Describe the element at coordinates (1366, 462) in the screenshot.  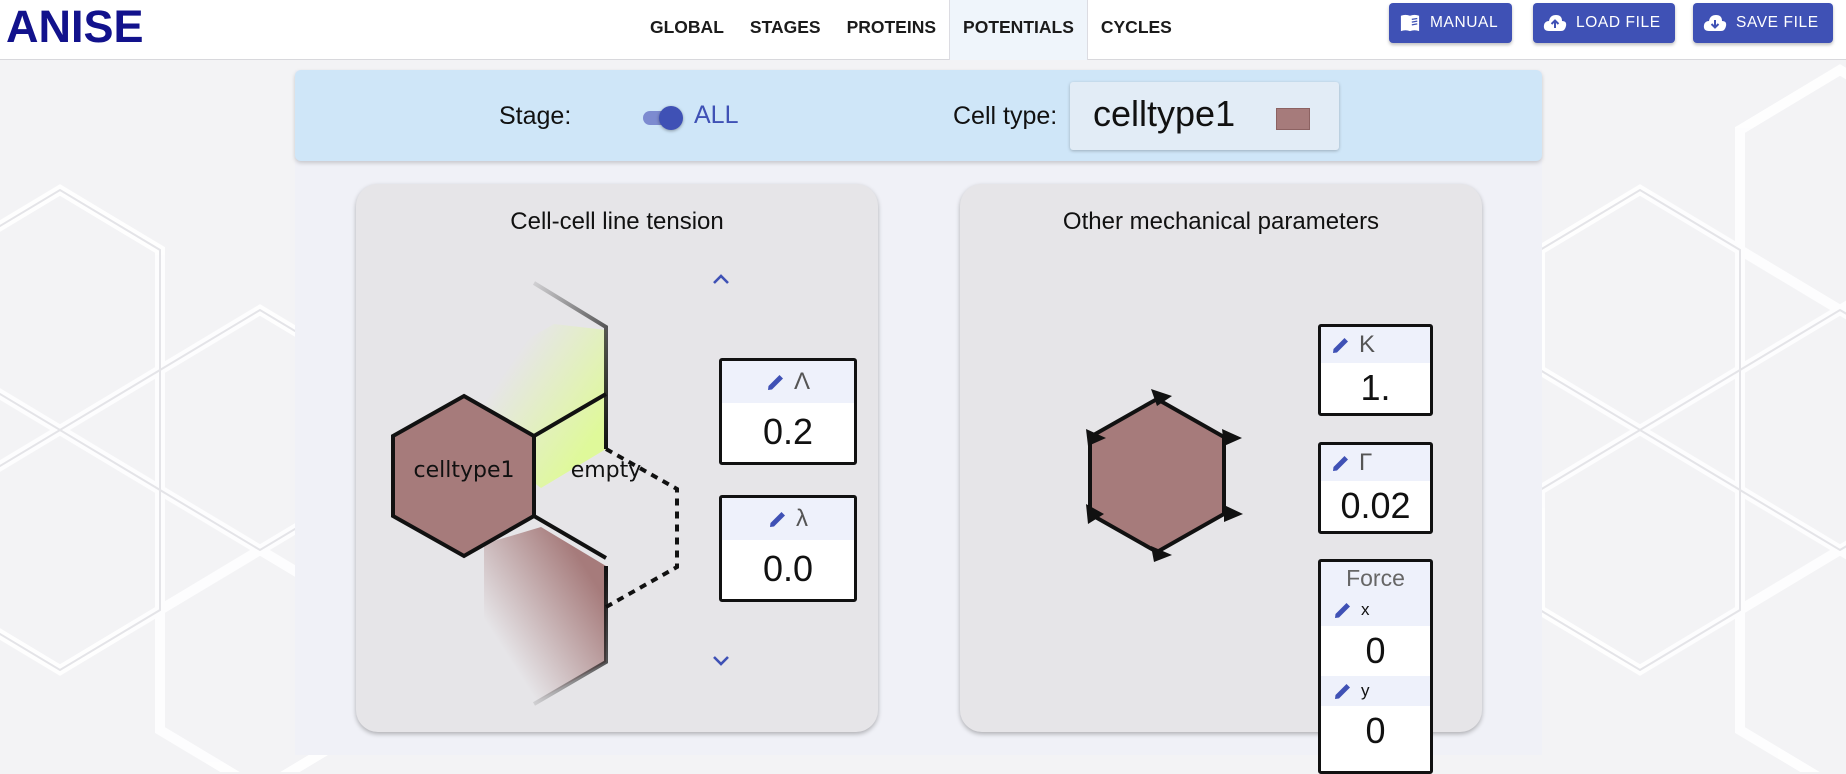
I see `gamma-symbol: Γ` at that location.